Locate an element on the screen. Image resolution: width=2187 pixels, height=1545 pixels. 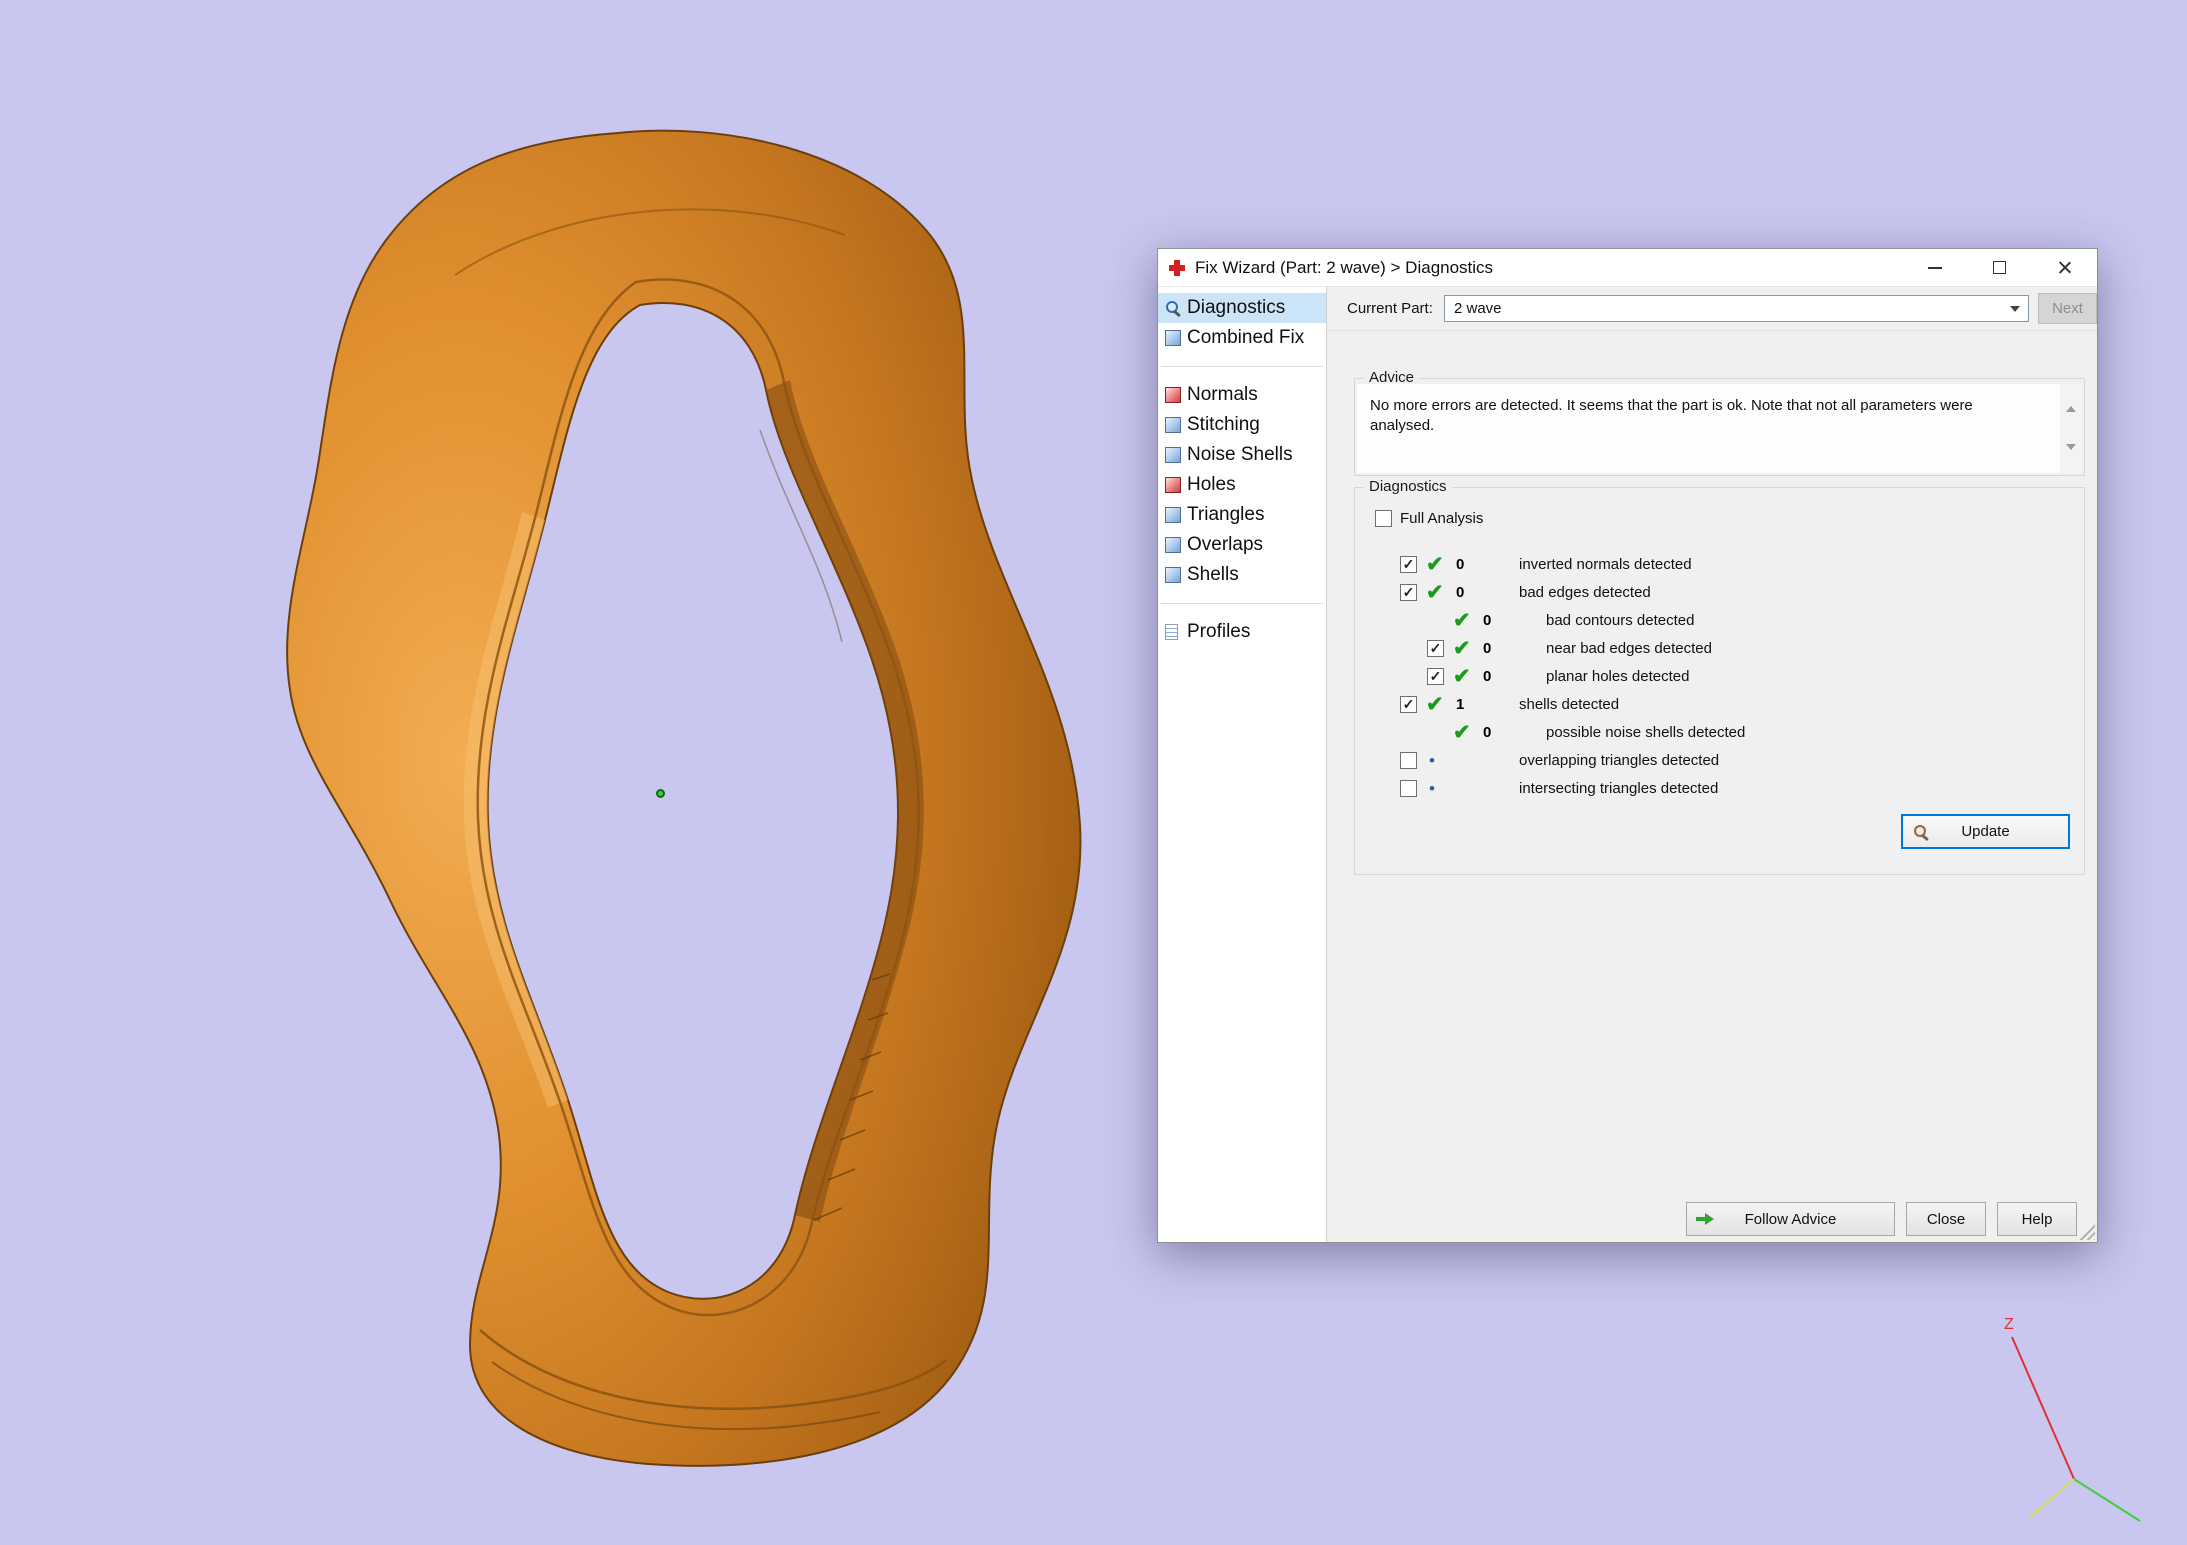
close-window-button is located at coordinates (2064, 267).